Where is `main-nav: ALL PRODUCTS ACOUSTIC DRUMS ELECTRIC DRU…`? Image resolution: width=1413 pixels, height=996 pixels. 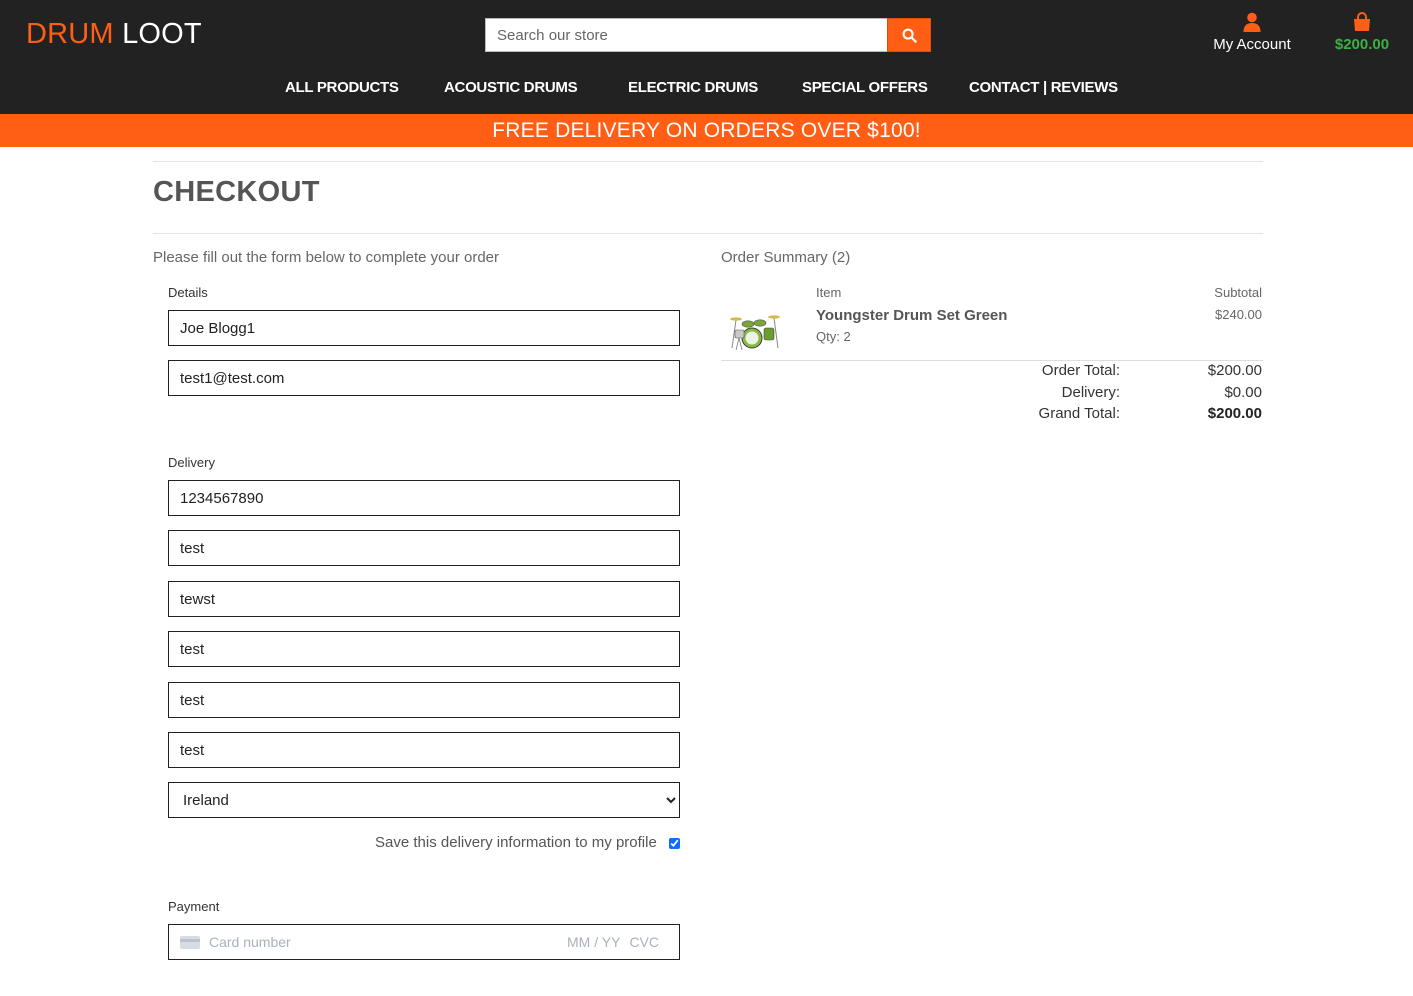
main-nav: ALL PRODUCTS ACOUSTIC DRUMS ELECTRIC DRU… is located at coordinates (706, 89).